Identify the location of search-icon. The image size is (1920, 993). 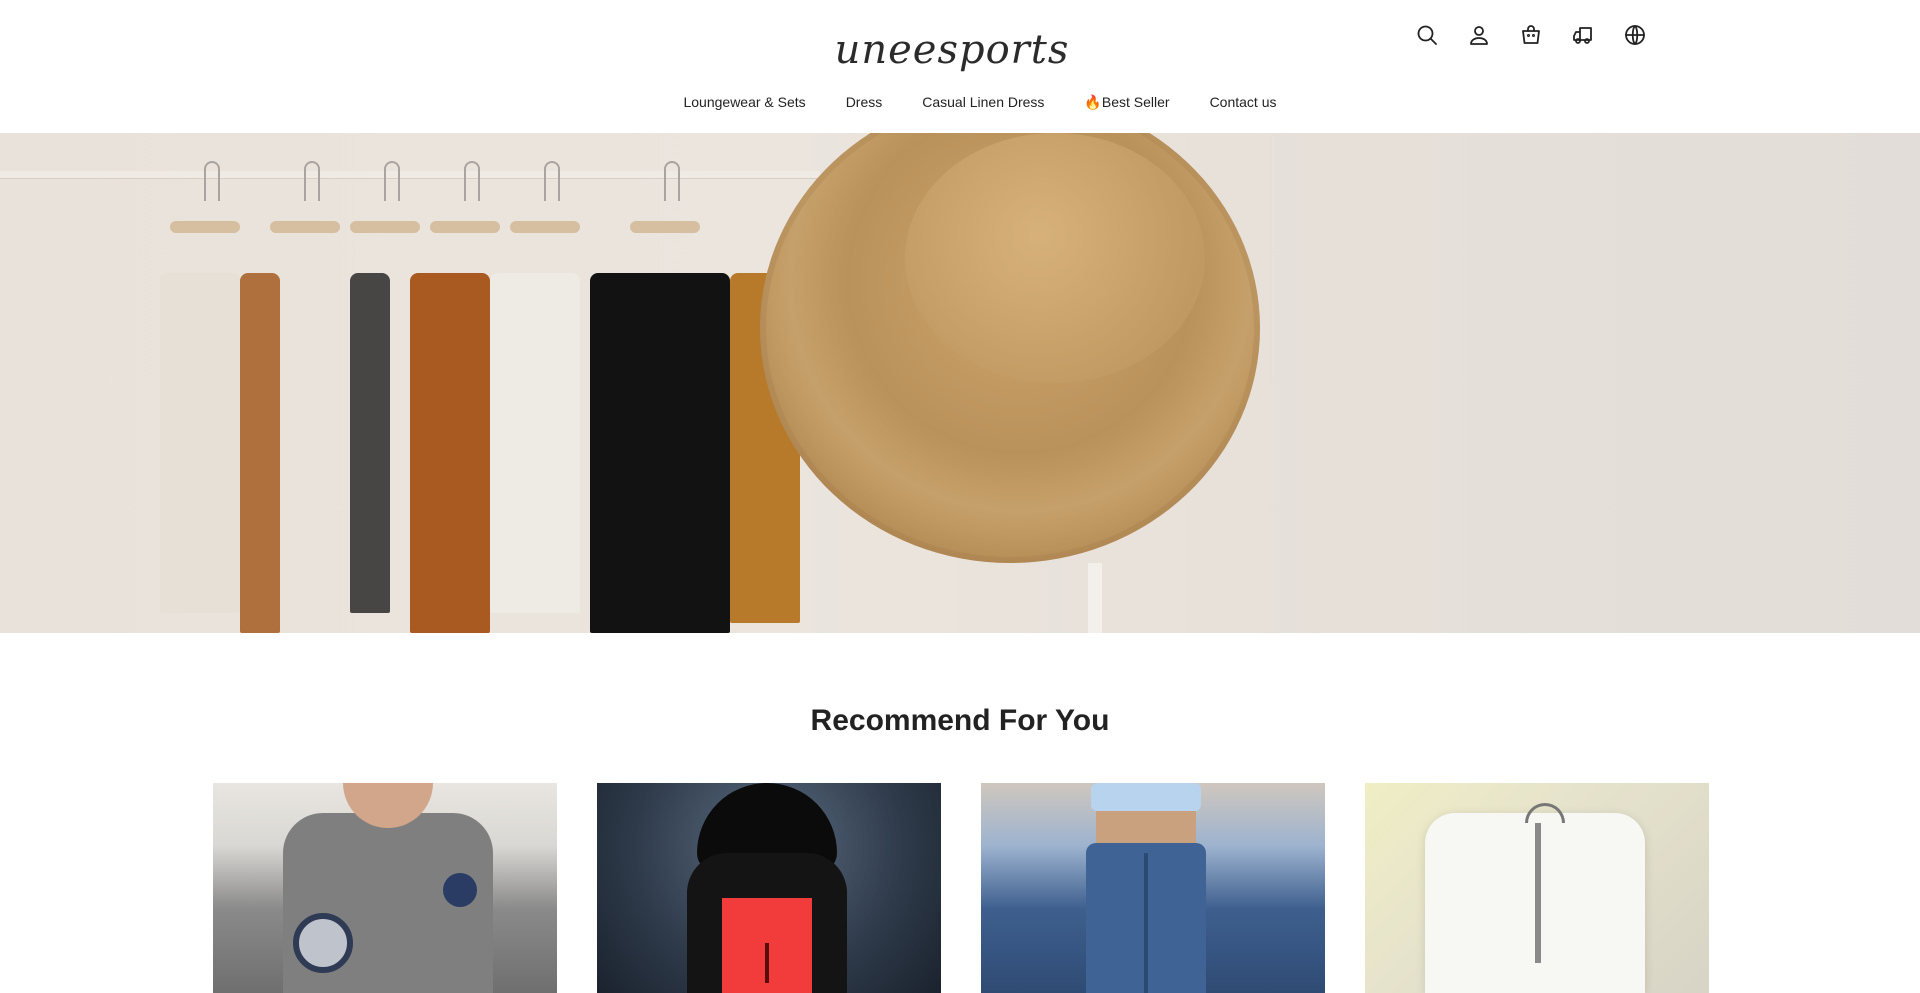
(1427, 35).